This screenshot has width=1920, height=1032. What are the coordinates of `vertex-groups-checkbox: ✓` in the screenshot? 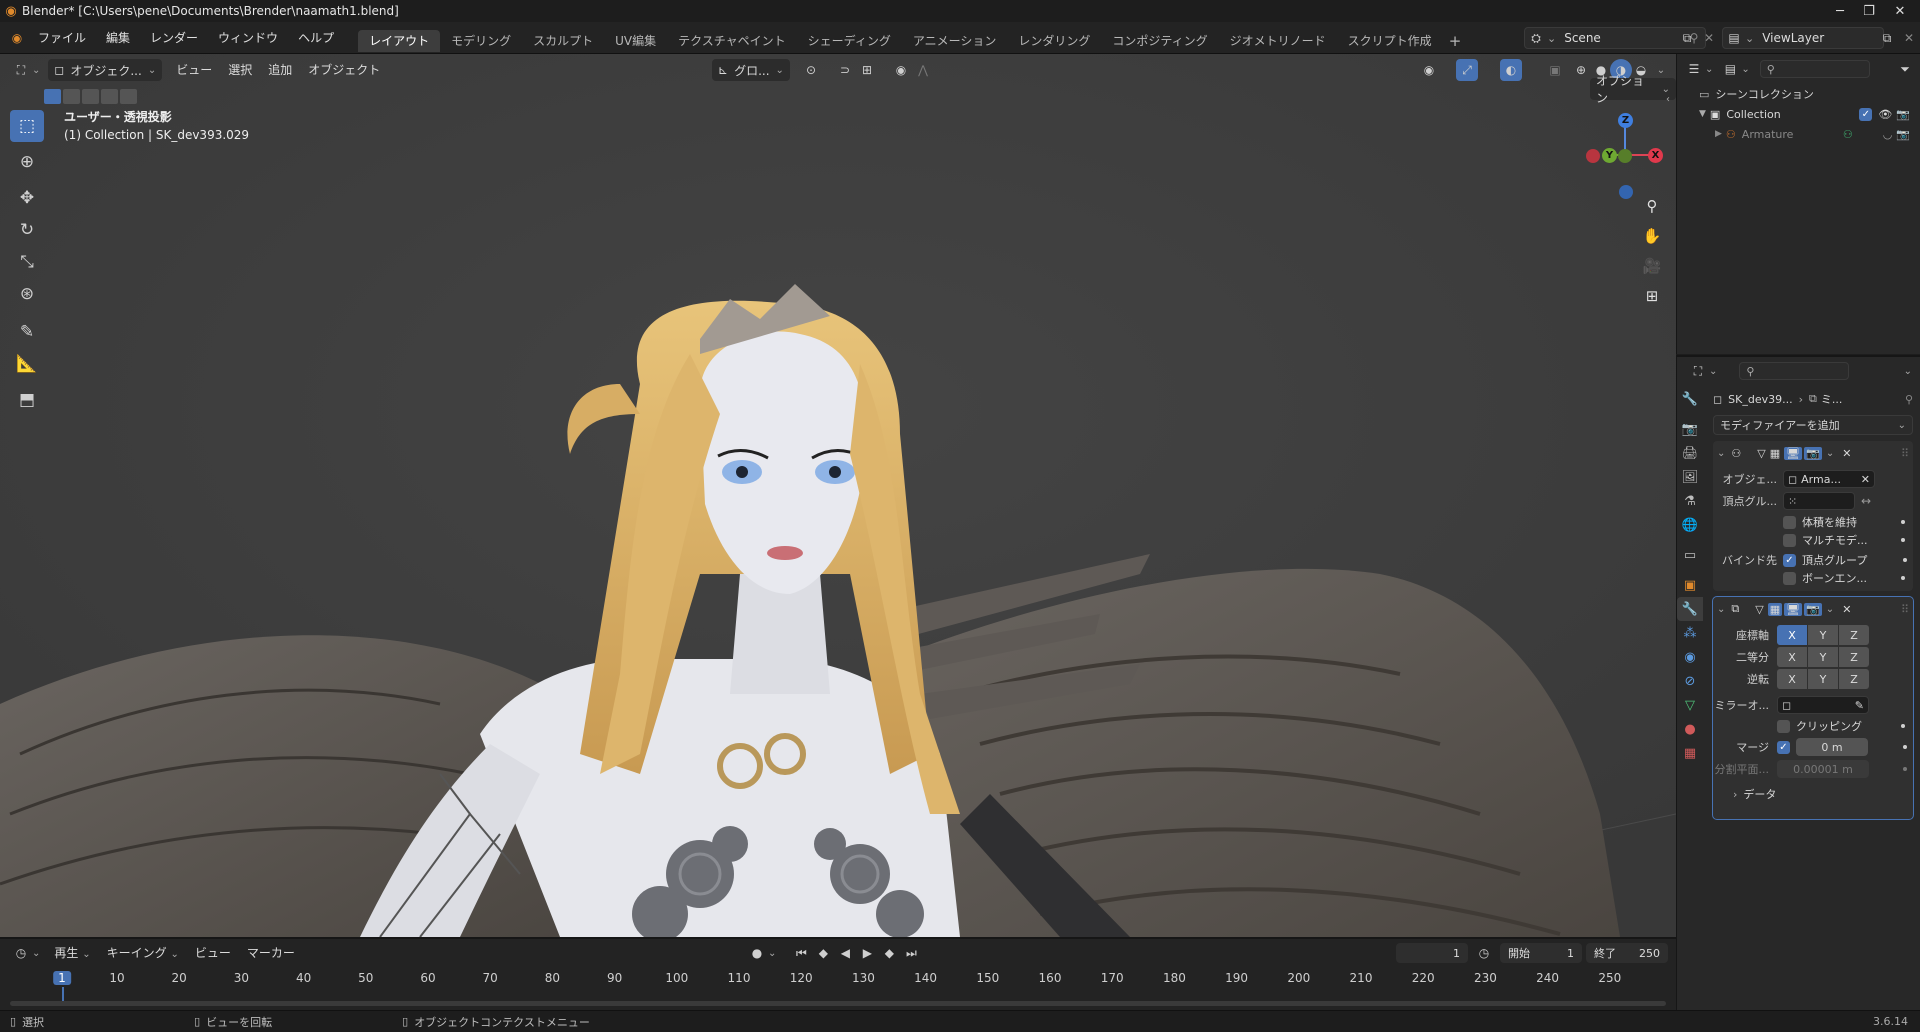 It's located at (1789, 560).